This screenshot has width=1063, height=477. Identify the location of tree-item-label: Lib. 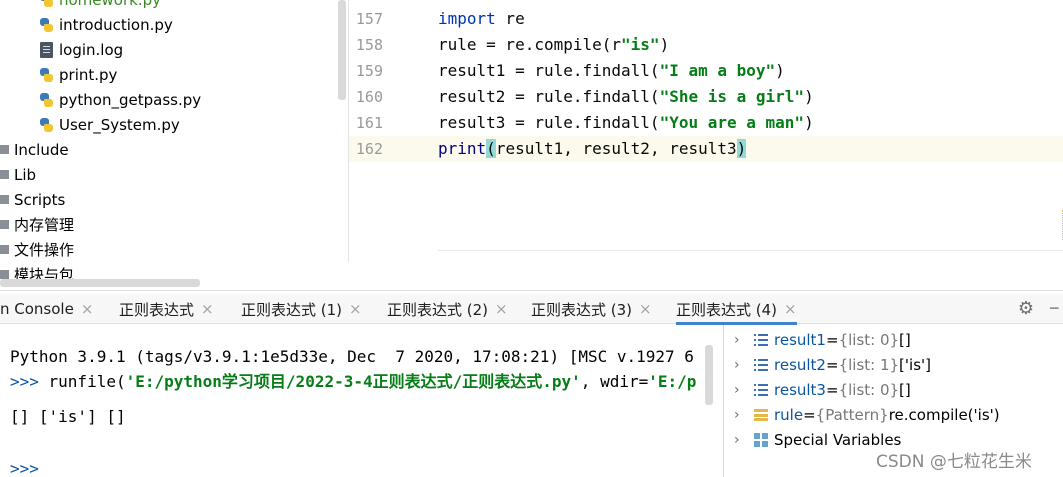
(25, 174).